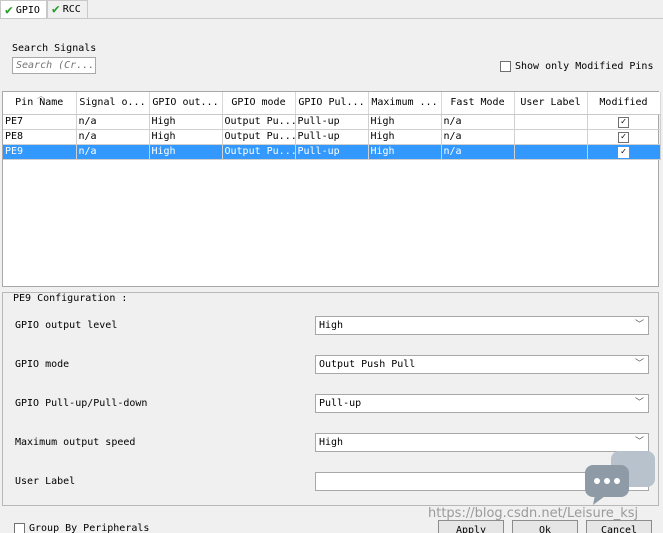 Image resolution: width=663 pixels, height=533 pixels. I want to click on chat-bubble-icon, so click(620, 478).